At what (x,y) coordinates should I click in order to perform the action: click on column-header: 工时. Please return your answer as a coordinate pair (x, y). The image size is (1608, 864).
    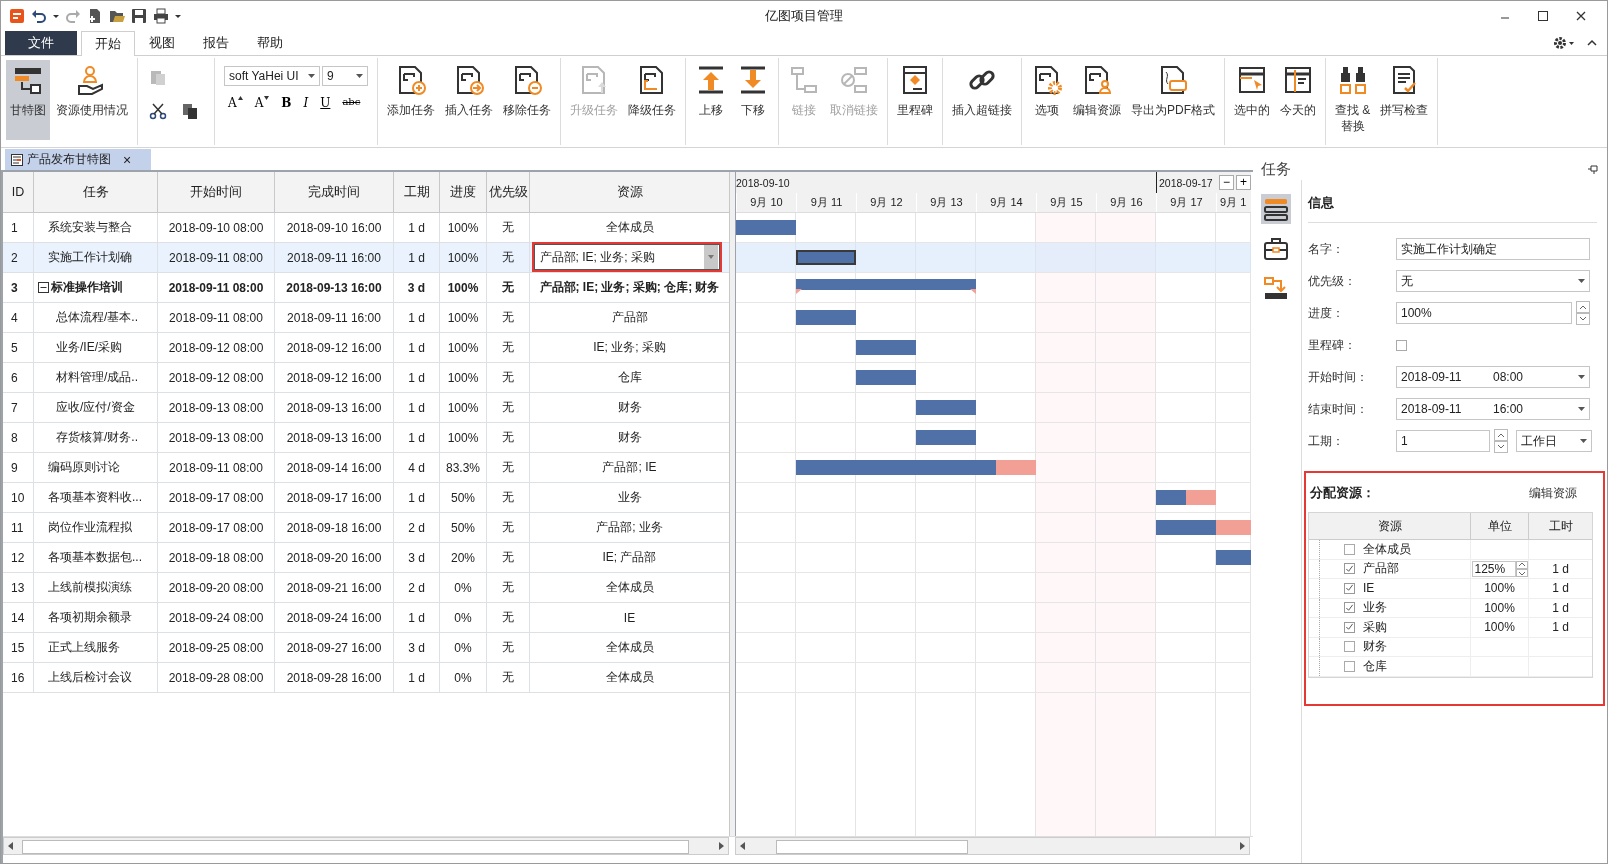
    Looking at the image, I should click on (1560, 526).